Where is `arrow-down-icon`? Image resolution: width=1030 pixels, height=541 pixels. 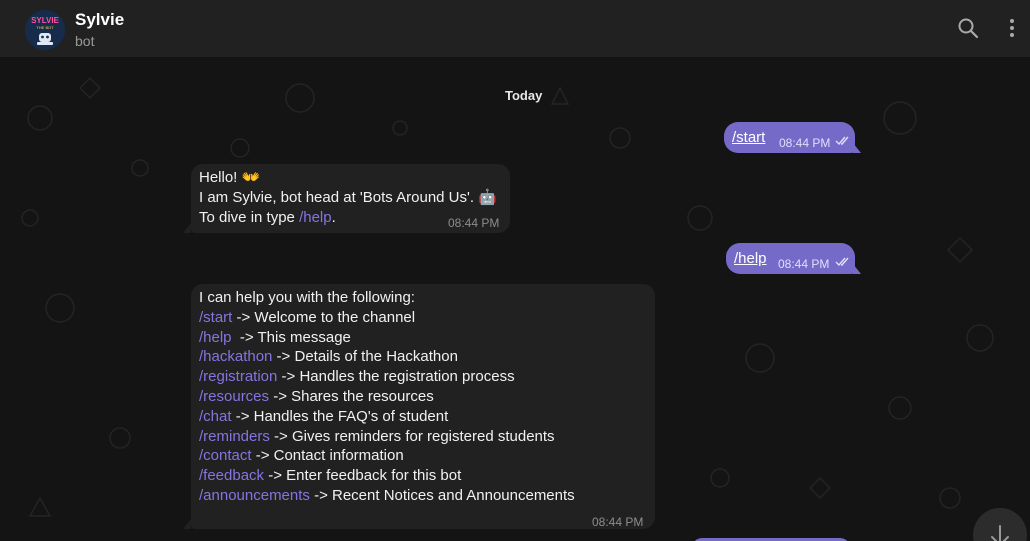
arrow-down-icon is located at coordinates (1000, 533).